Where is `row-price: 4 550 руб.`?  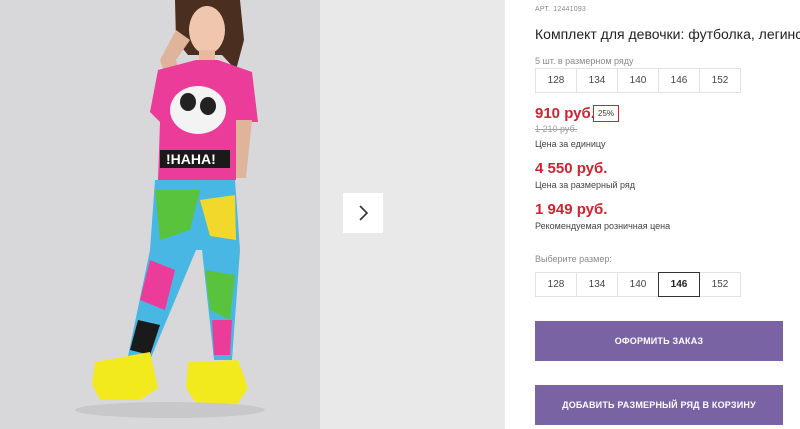
row-price: 4 550 руб. is located at coordinates (571, 168).